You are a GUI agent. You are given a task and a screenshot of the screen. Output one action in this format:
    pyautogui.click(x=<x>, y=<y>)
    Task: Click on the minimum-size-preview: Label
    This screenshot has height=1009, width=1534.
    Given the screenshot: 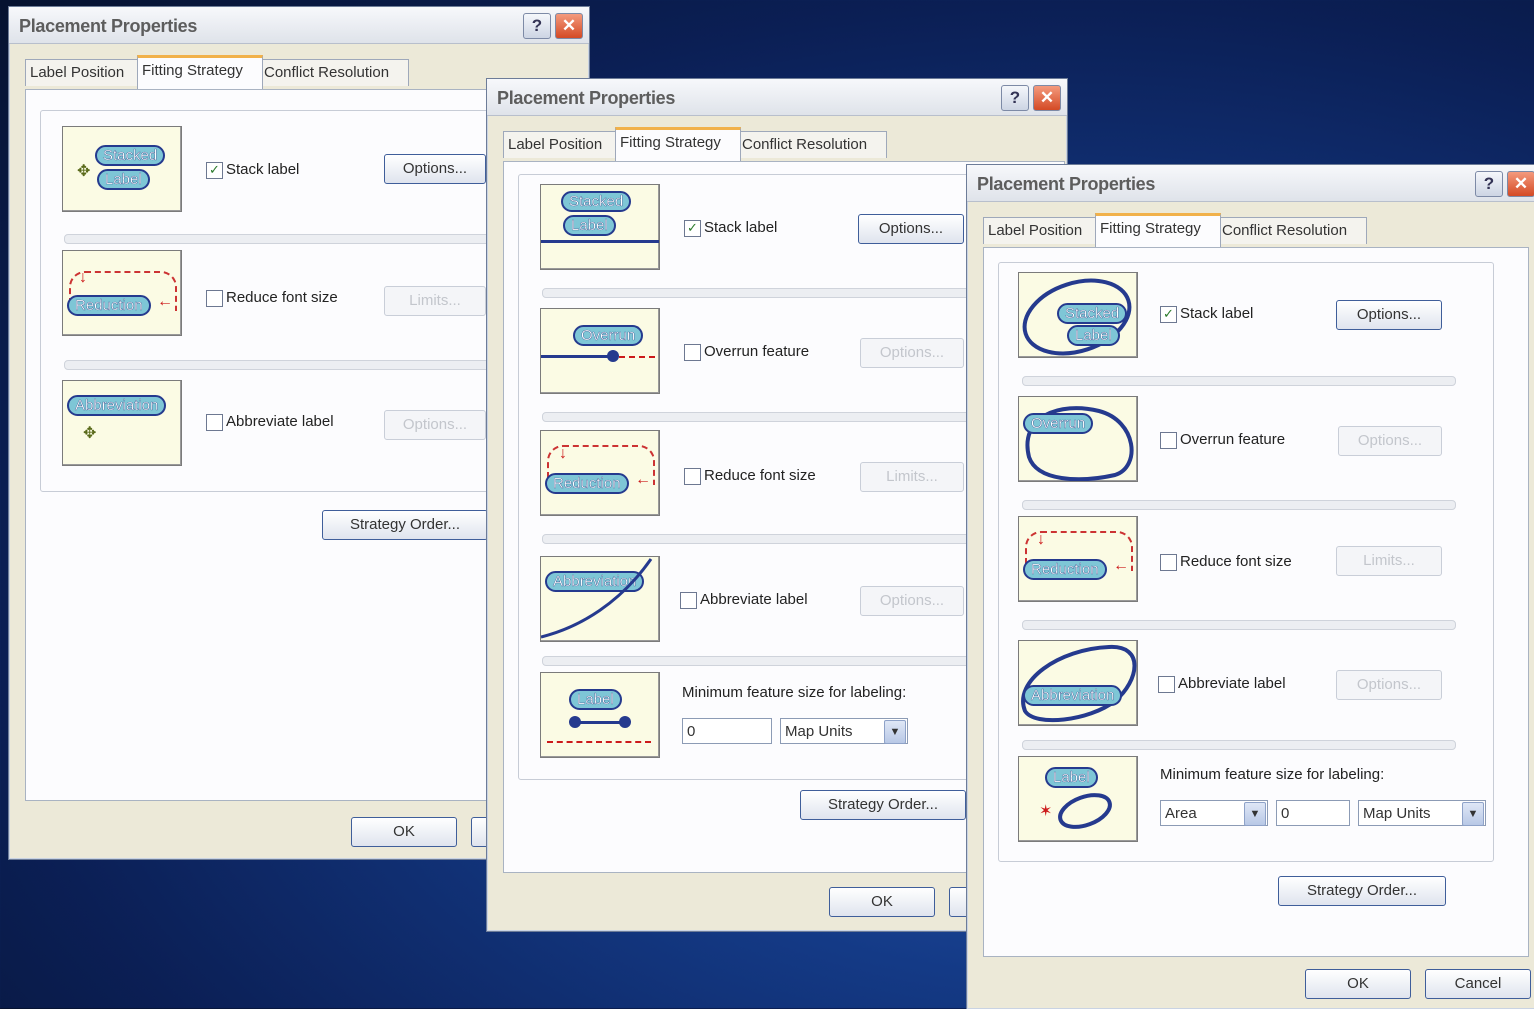 What is the action you would take?
    pyautogui.click(x=600, y=715)
    